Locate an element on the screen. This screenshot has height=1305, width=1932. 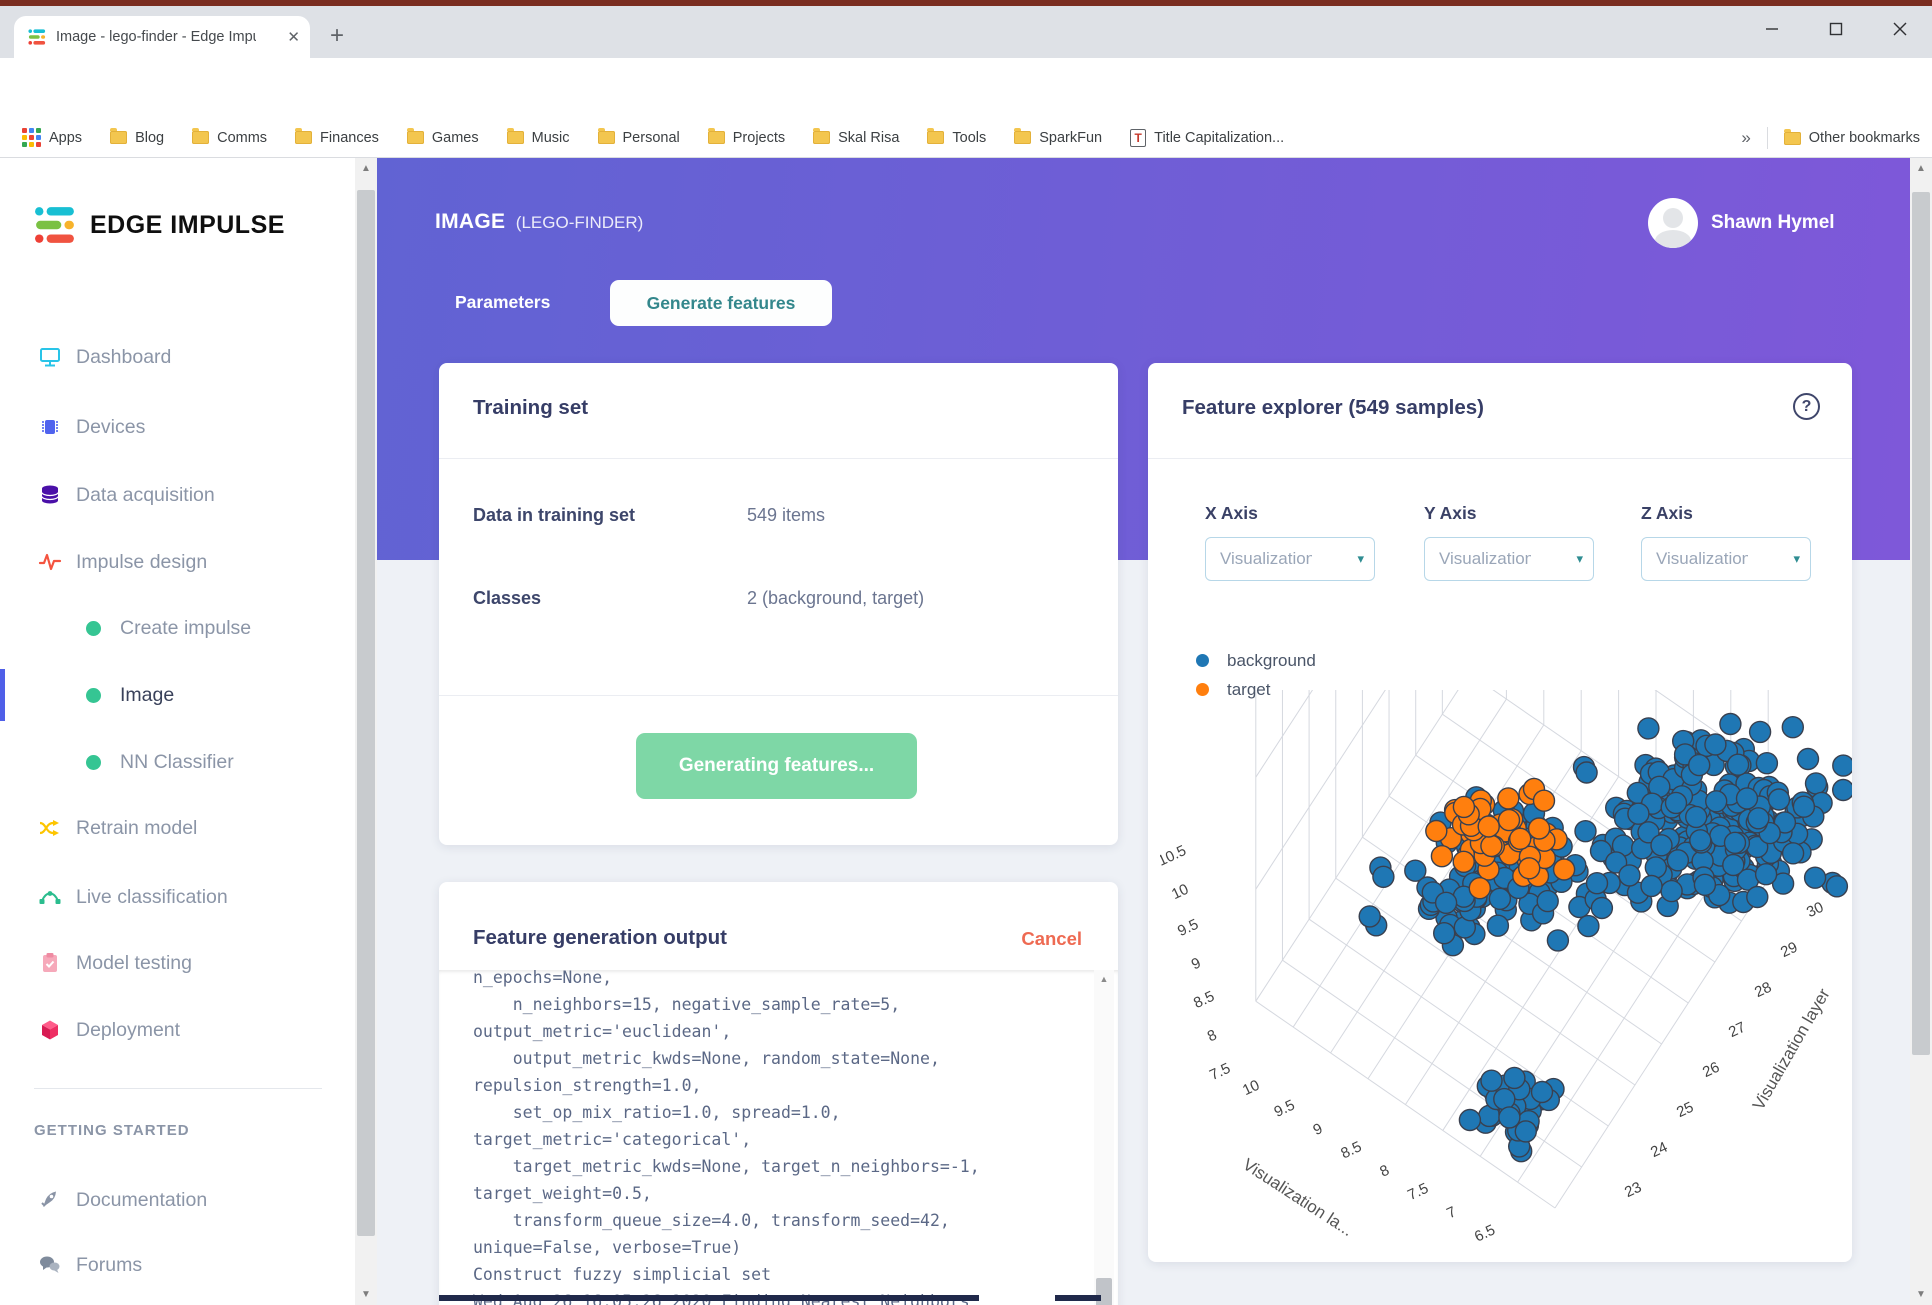
cancel-link: Cancel is located at coordinates (1051, 939).